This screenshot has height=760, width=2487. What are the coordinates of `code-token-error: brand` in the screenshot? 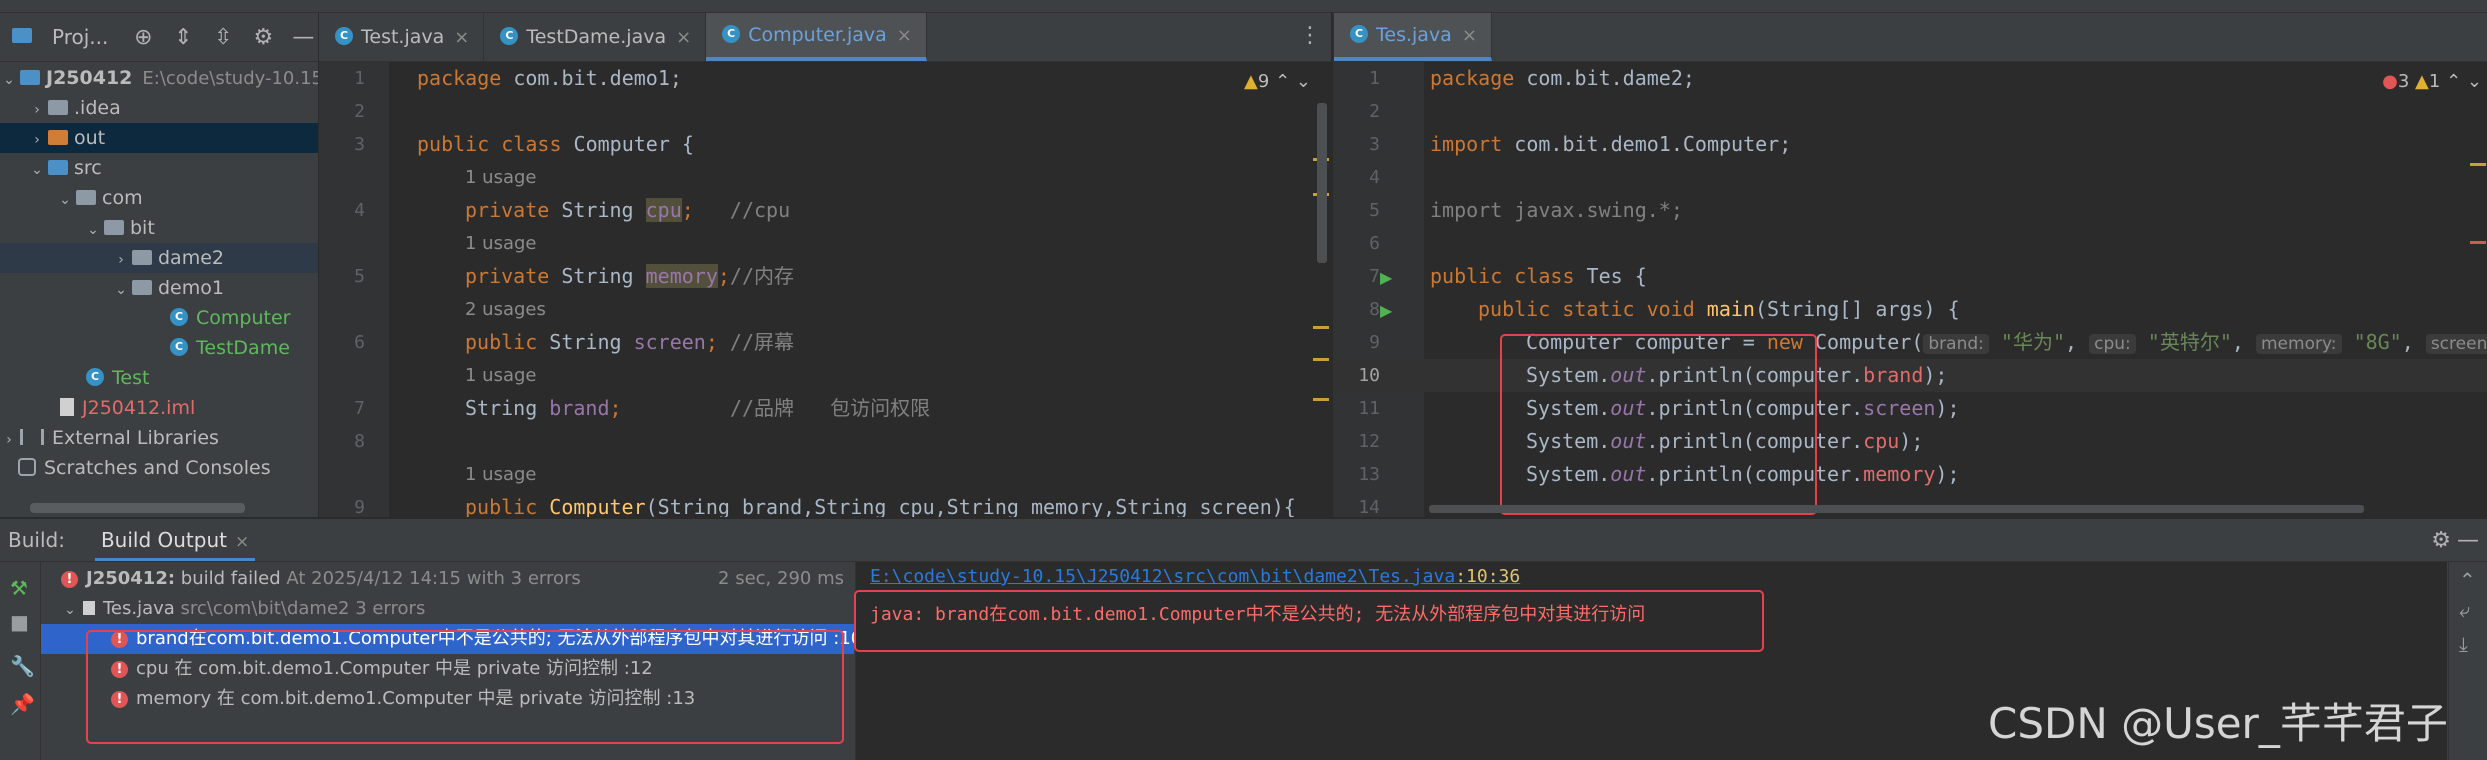 It's located at (1893, 375).